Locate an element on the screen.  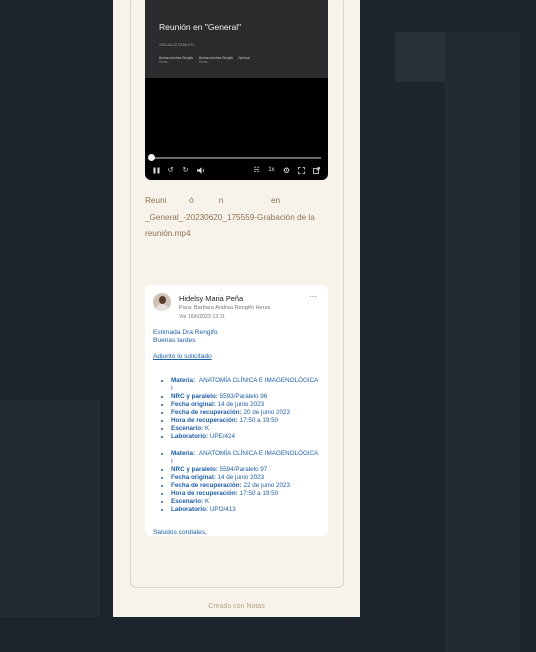
progress-track is located at coordinates (236, 158).